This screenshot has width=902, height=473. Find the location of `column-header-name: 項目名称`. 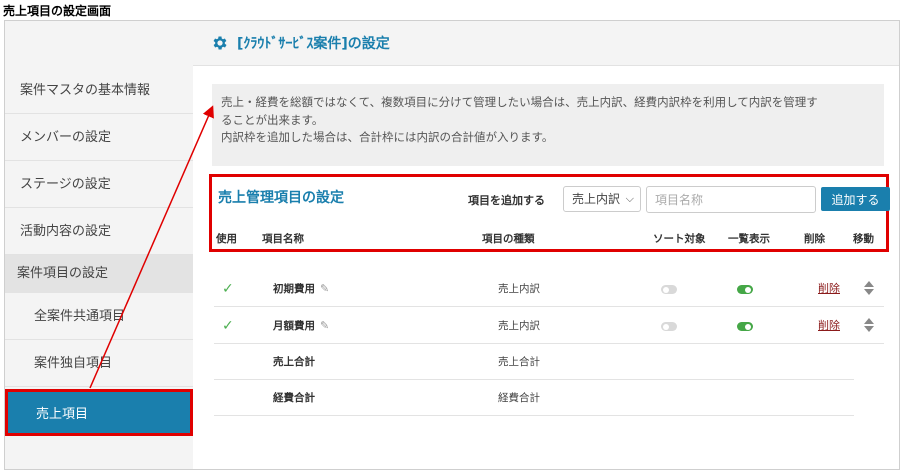

column-header-name: 項目名称 is located at coordinates (283, 239).